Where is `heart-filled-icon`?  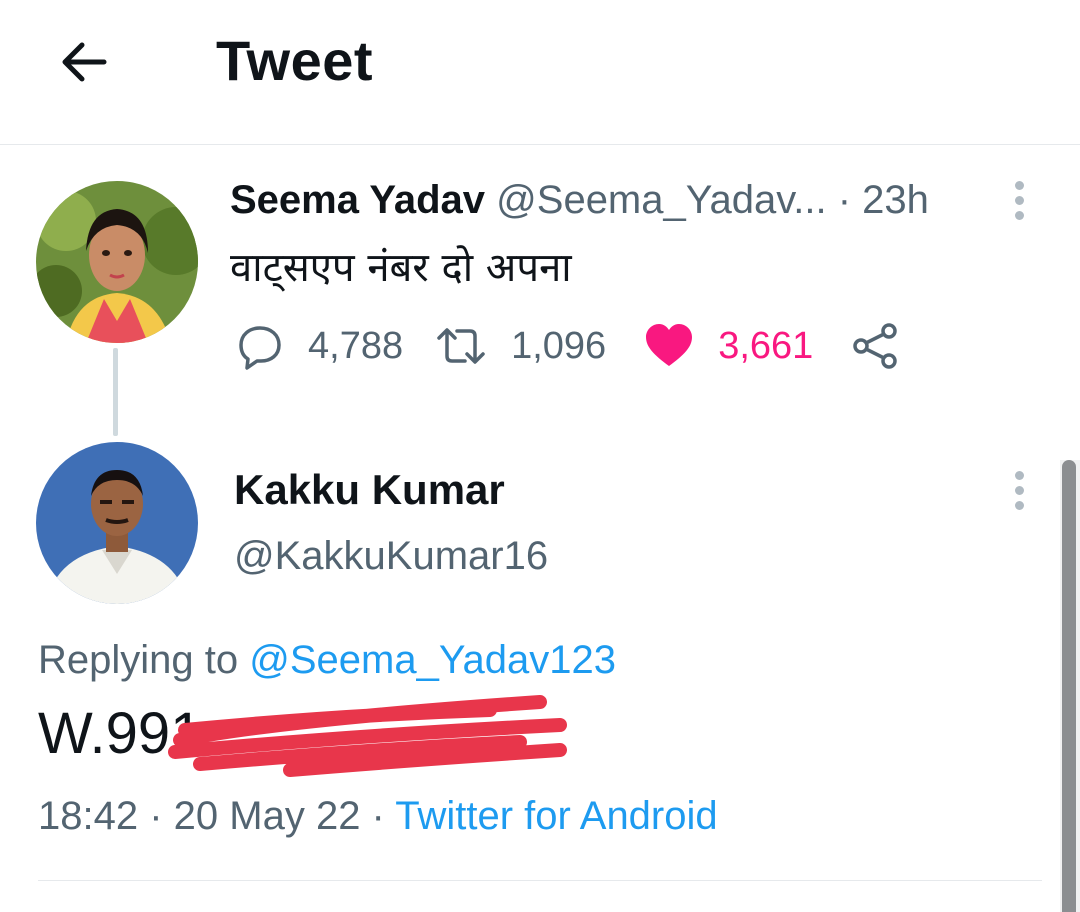 heart-filled-icon is located at coordinates (669, 345).